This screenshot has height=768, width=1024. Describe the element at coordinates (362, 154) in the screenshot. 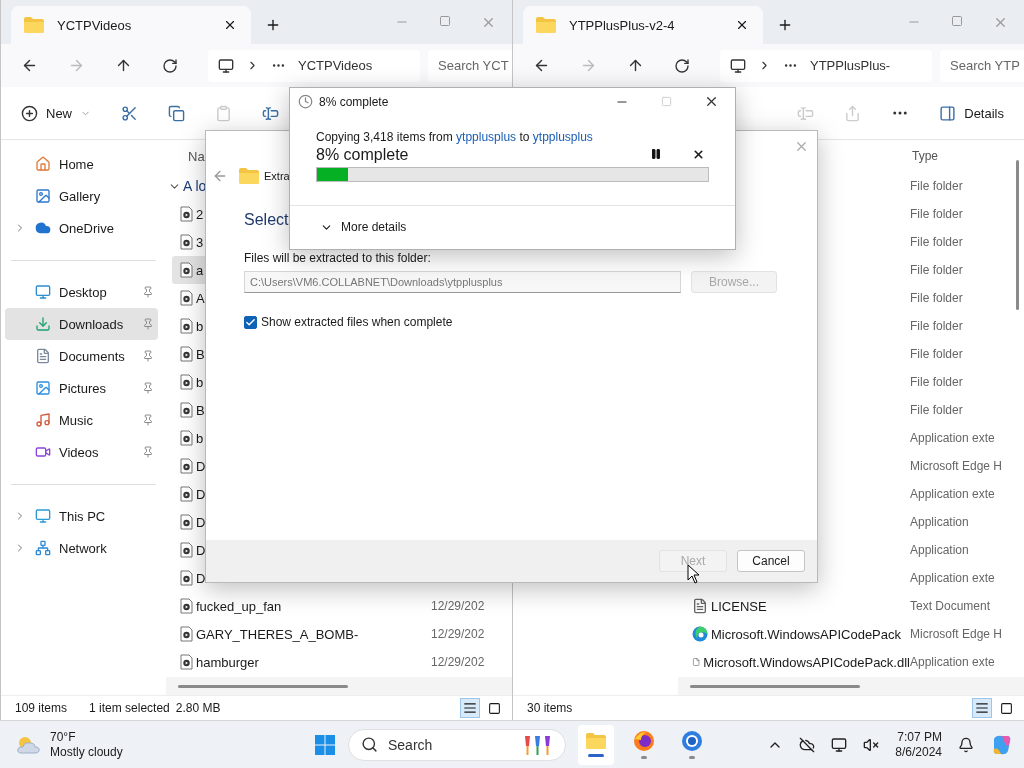

I see `progress-status: 8% complete` at that location.